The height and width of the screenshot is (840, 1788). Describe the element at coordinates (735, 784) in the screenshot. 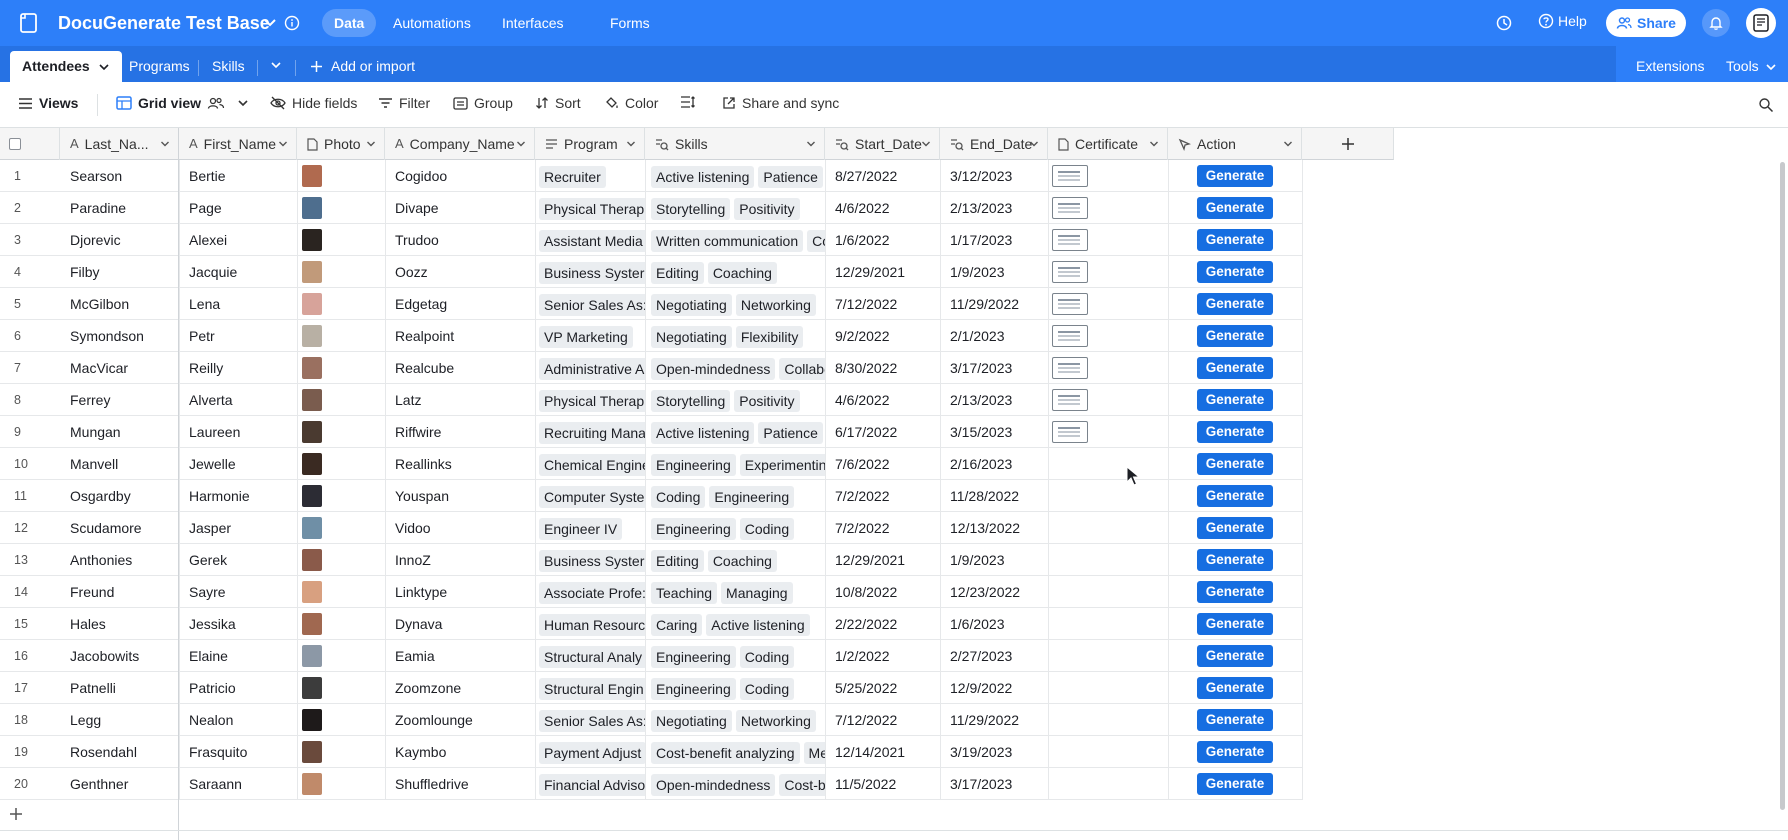

I see `cell-skills: Open-mindednessCost-be` at that location.